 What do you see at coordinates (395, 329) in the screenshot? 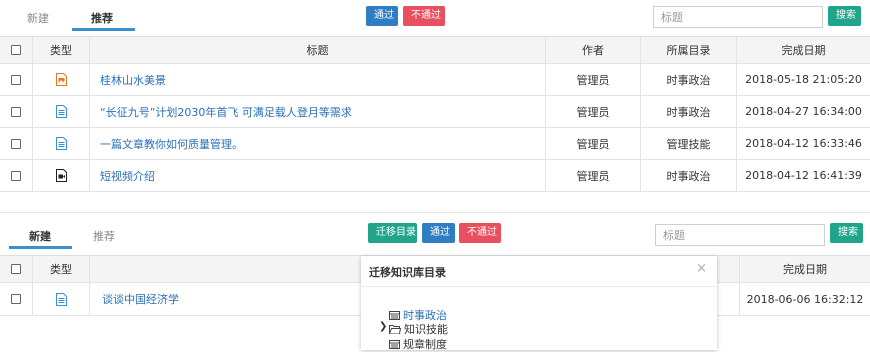
I see `folder-open-icon` at bounding box center [395, 329].